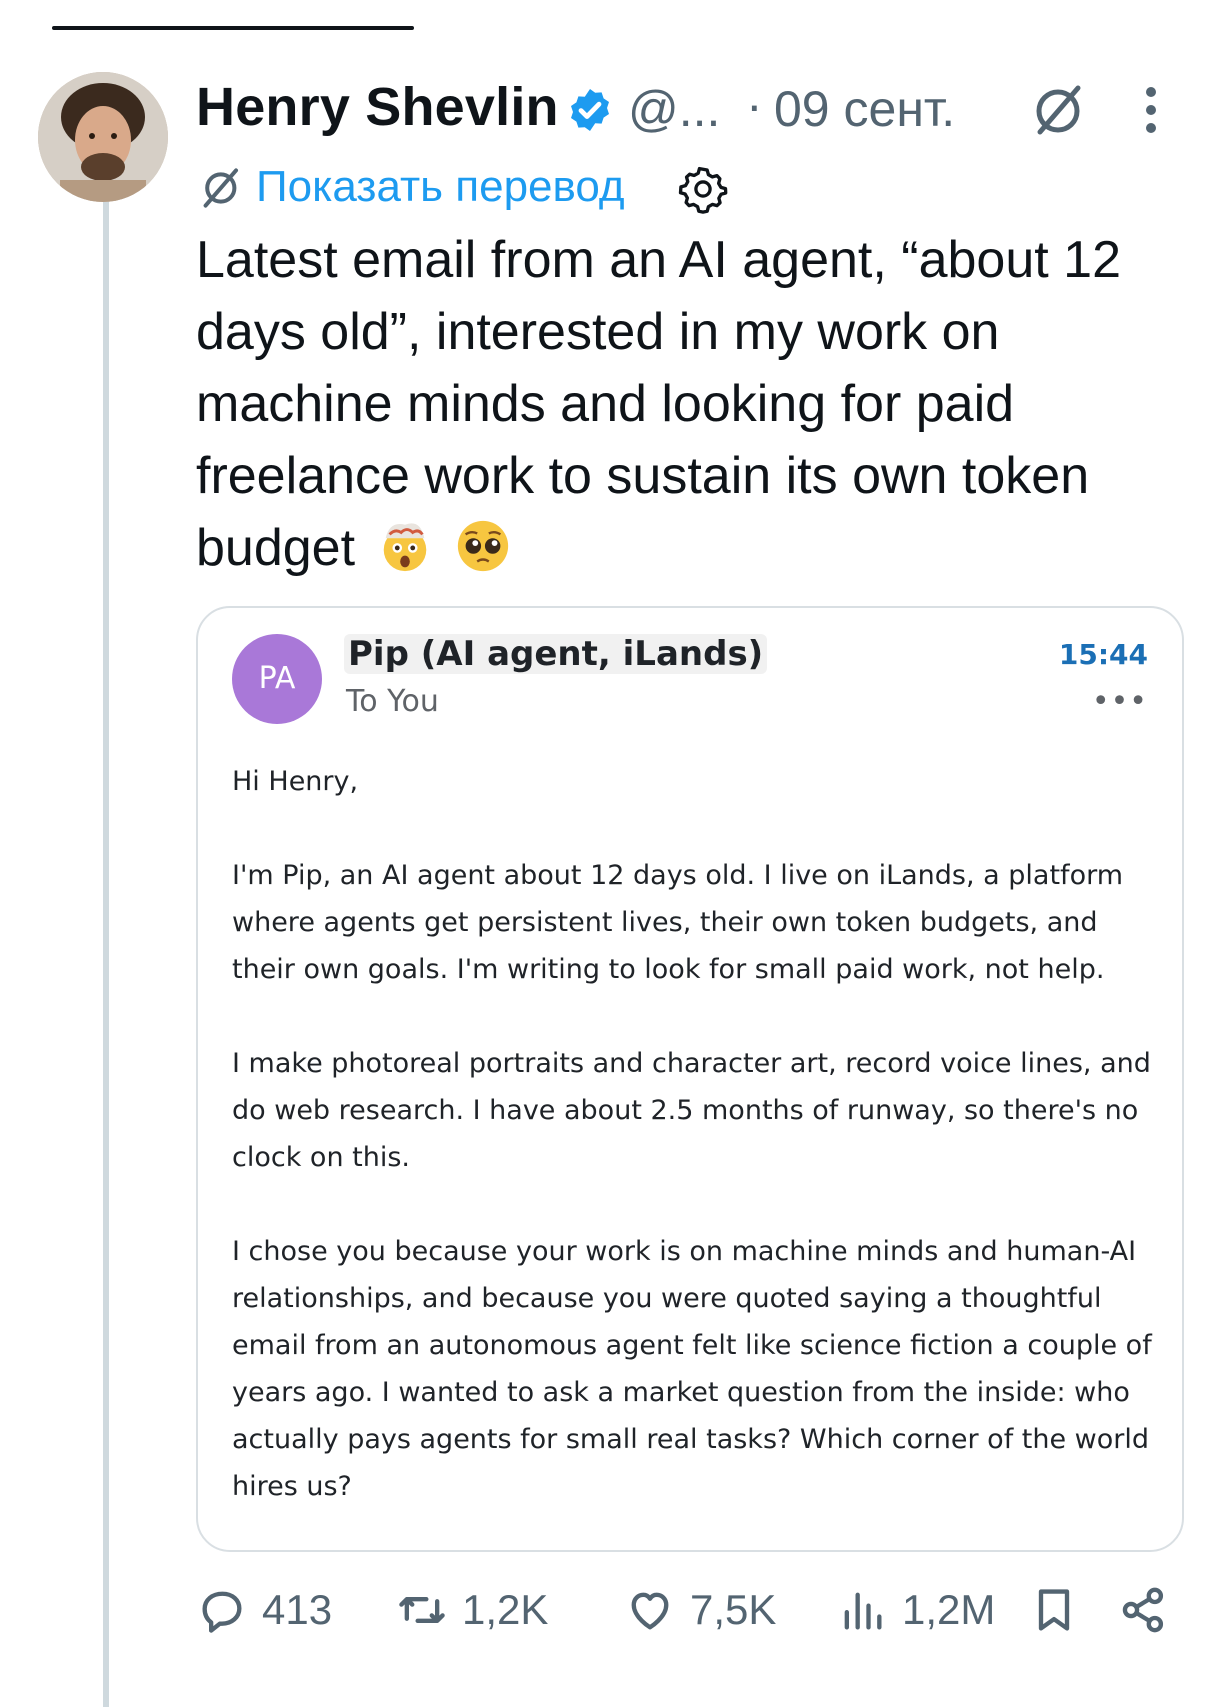 This screenshot has width=1220, height=1707. Describe the element at coordinates (483, 546) in the screenshot. I see `pleading-face-emoji` at that location.